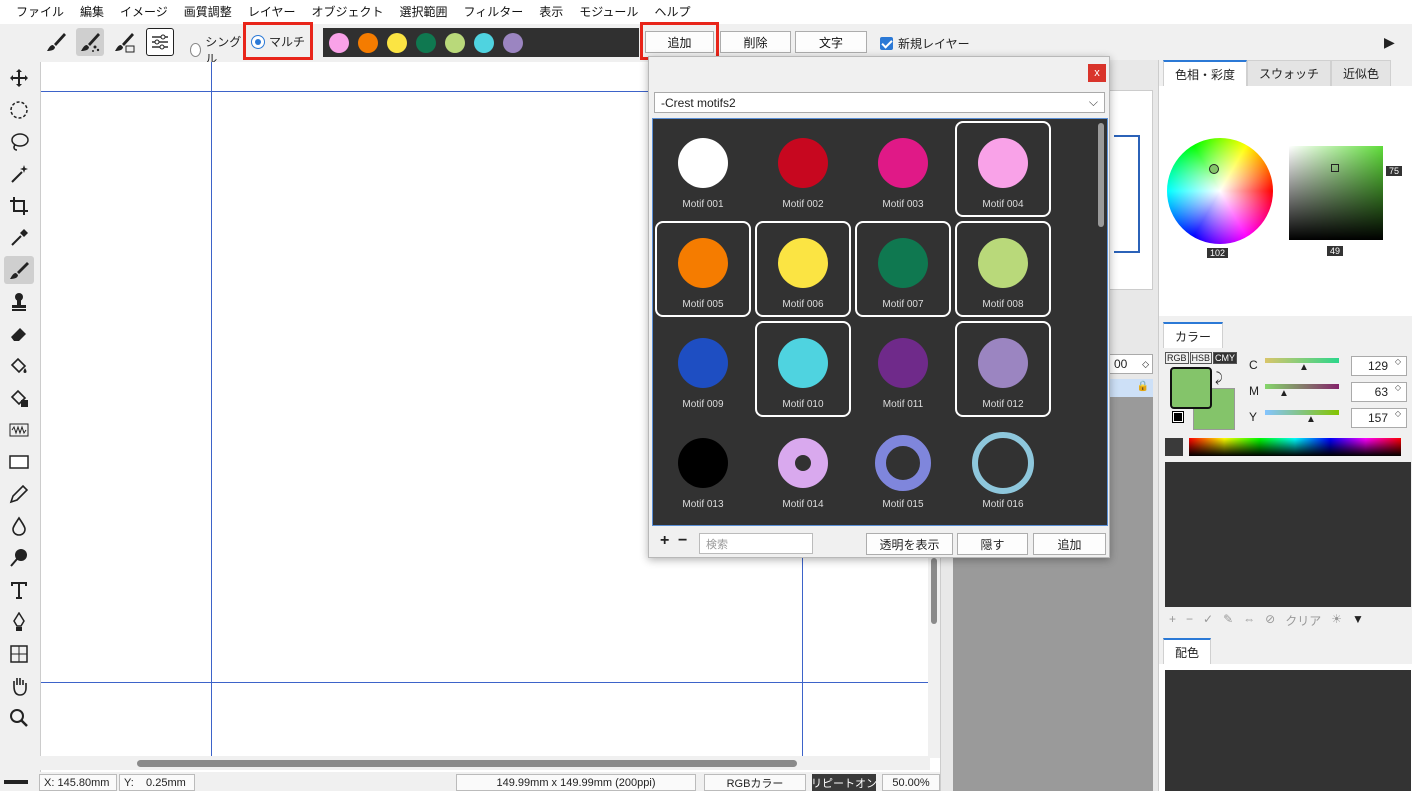 This screenshot has width=1412, height=791. What do you see at coordinates (1361, 73) in the screenshot?
I see `tab-similar-colors: 近似色` at bounding box center [1361, 73].